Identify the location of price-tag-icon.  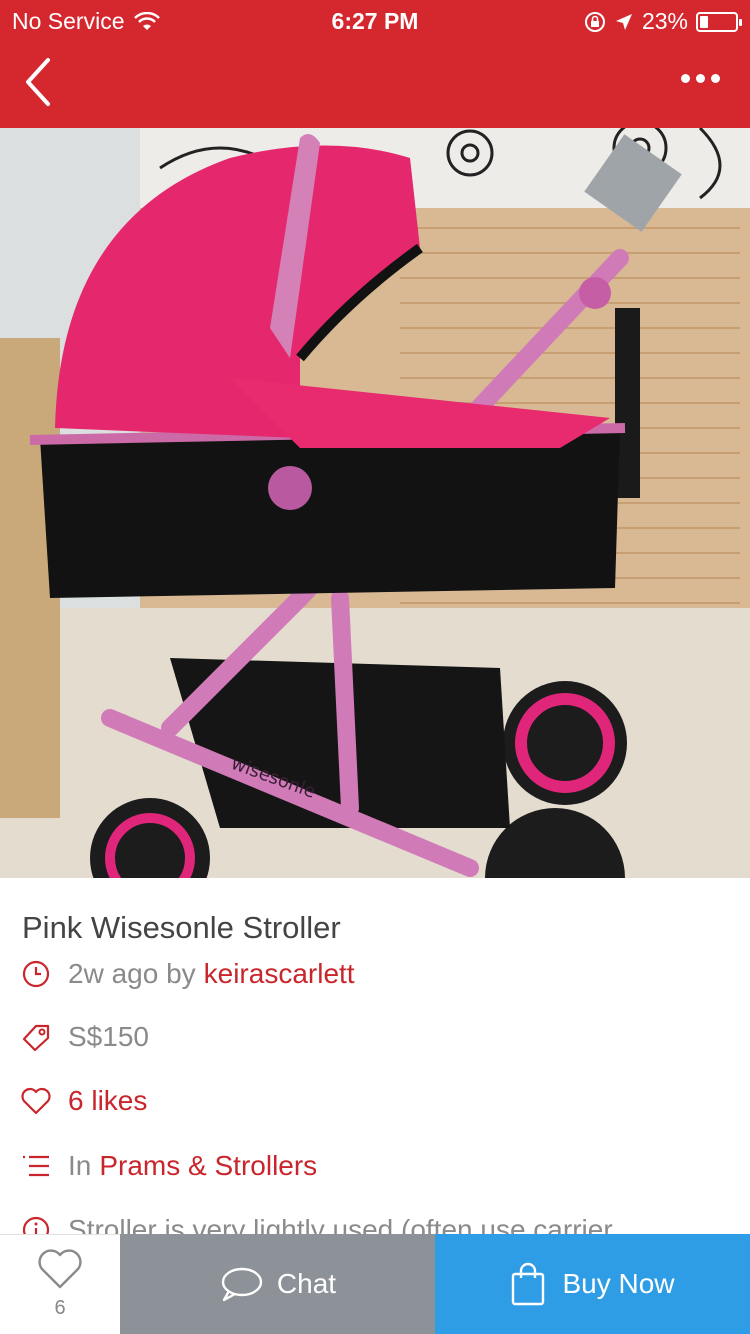
(36, 1037).